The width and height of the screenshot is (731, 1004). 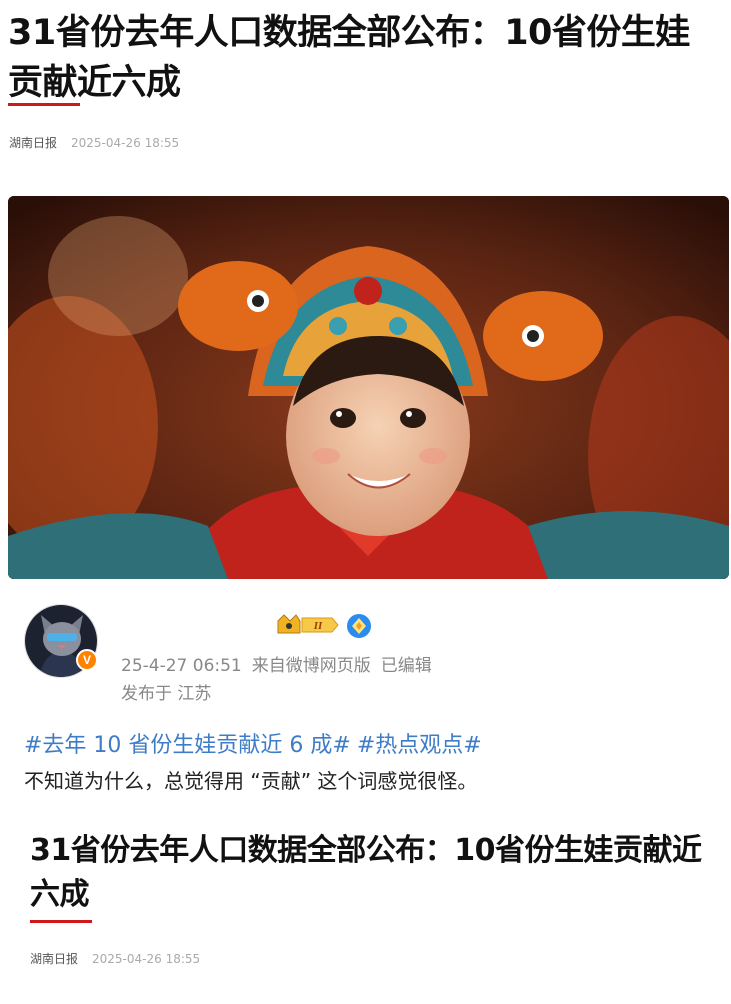 What do you see at coordinates (419, 745) in the screenshot?
I see `topic-link: #热点观点#` at bounding box center [419, 745].